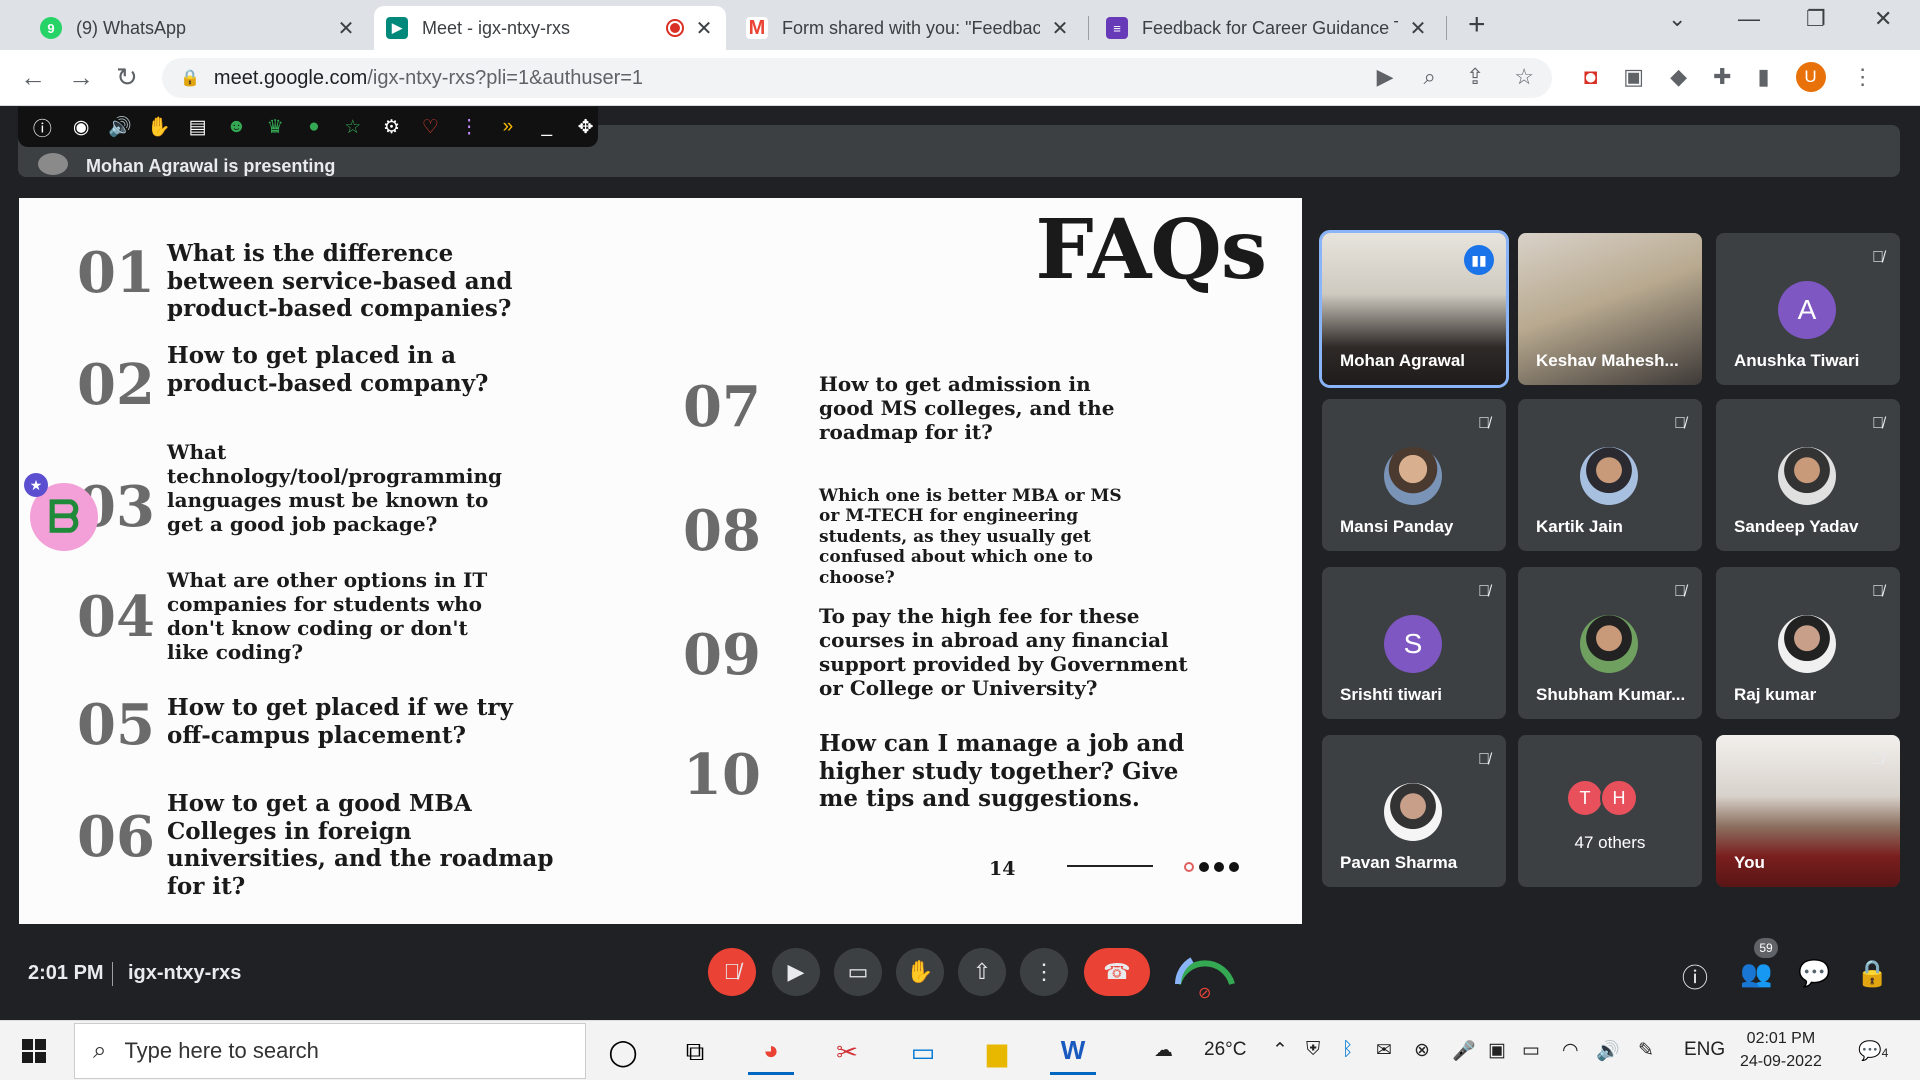 The width and height of the screenshot is (1920, 1080). Describe the element at coordinates (1749, 19) in the screenshot. I see `minimize-icon: —` at that location.